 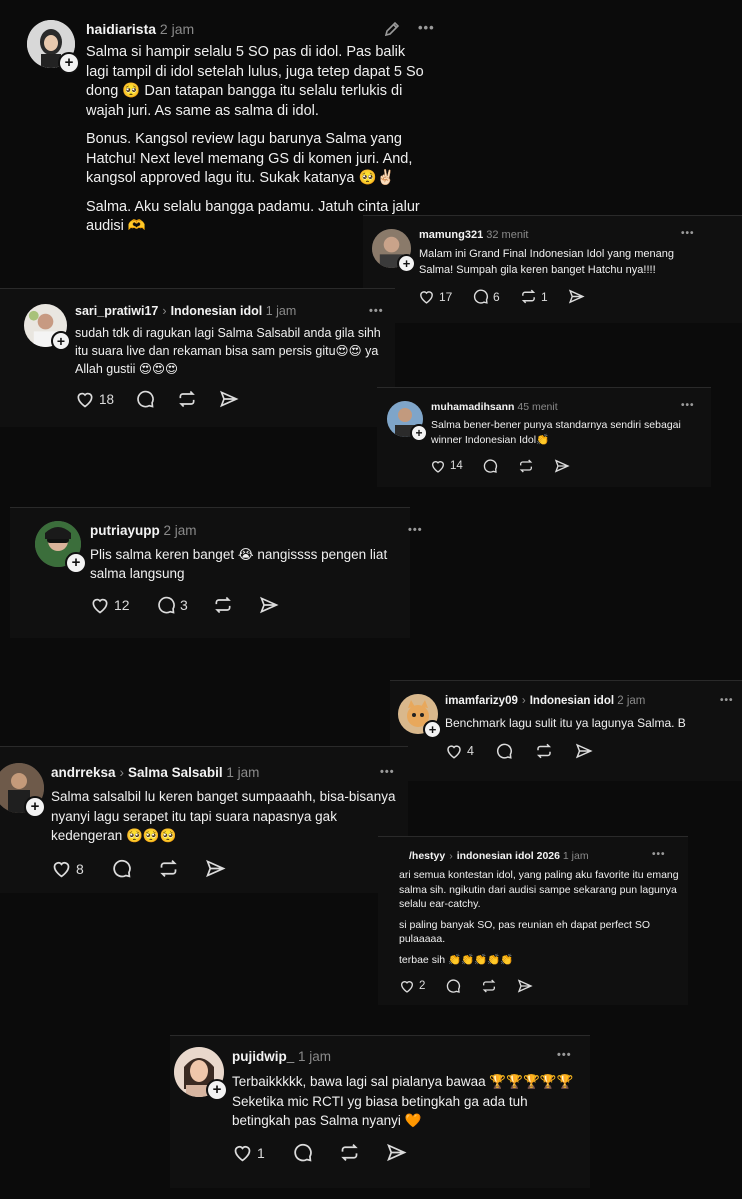 I want to click on username: sari_pratiwi17, so click(x=116, y=311).